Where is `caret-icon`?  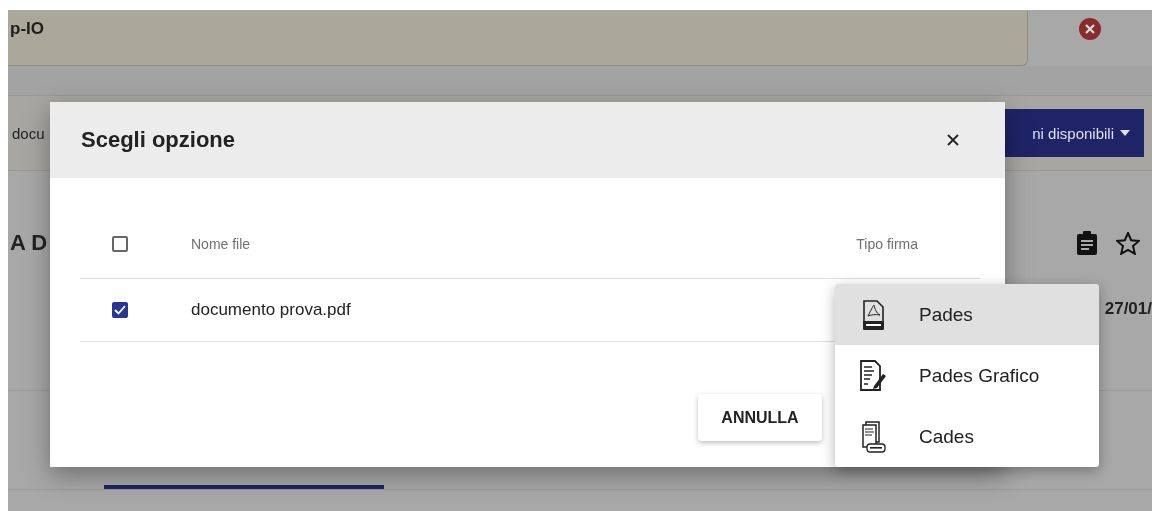 caret-icon is located at coordinates (1125, 133).